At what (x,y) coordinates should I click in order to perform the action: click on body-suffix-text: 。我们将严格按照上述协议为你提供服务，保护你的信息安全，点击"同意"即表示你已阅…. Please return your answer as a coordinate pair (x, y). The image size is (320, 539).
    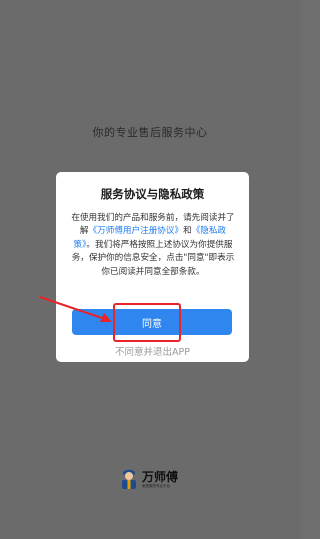
    Looking at the image, I should click on (153, 258).